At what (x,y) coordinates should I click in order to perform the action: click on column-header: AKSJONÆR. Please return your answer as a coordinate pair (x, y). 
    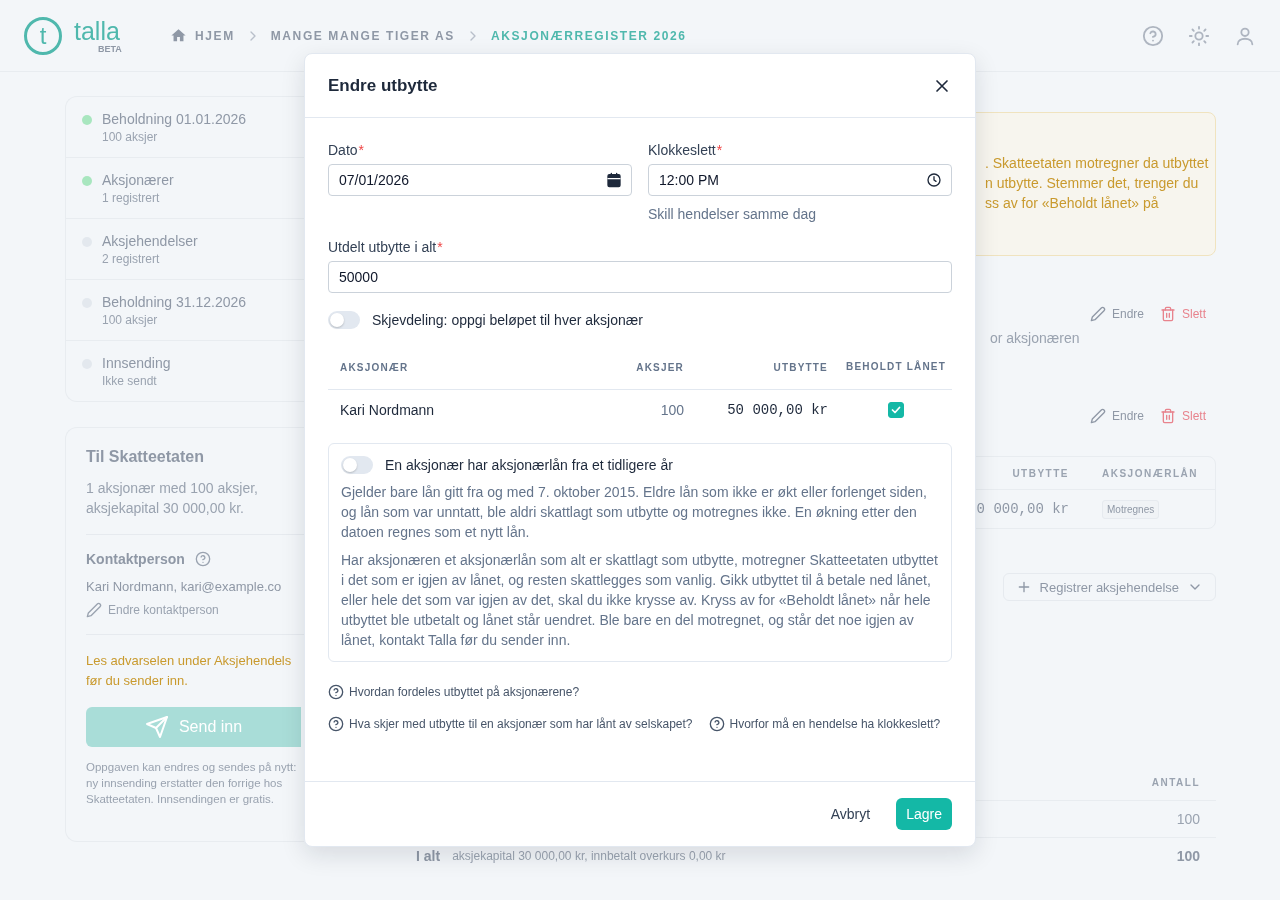
    Looking at the image, I should click on (374, 367).